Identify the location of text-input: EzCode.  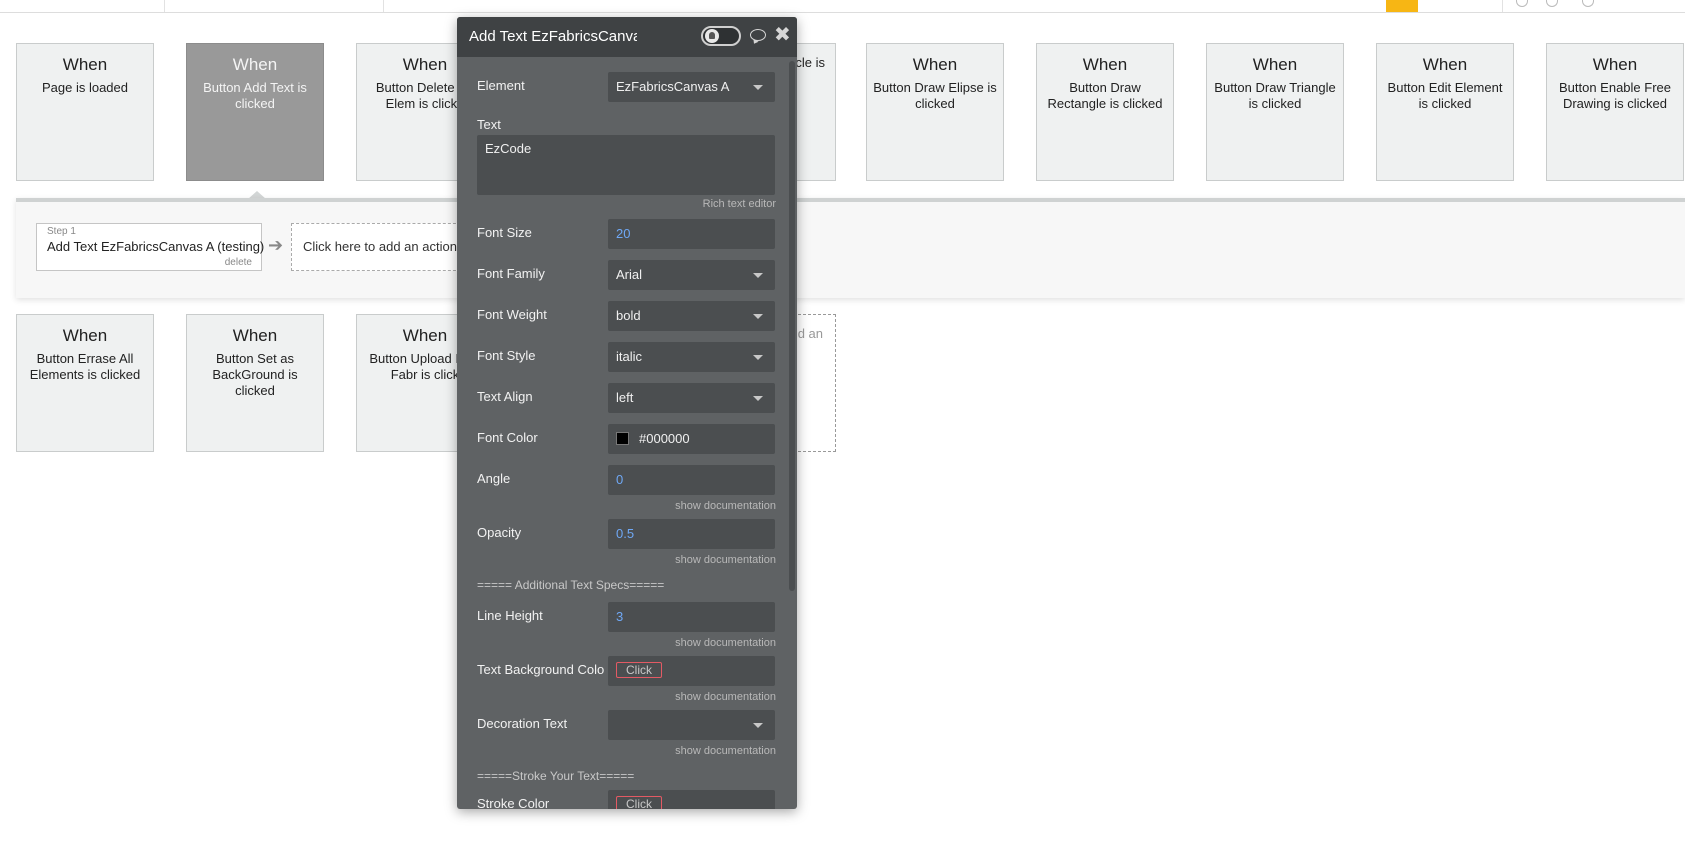
(626, 165).